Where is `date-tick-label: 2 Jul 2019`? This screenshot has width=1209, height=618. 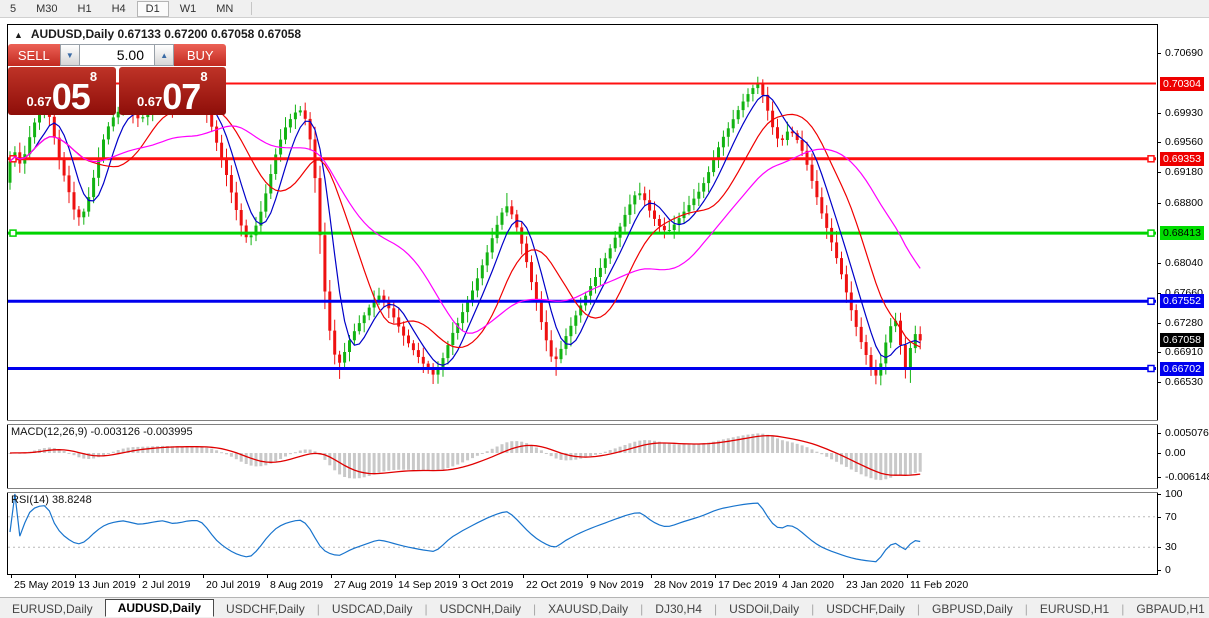
date-tick-label: 2 Jul 2019 is located at coordinates (166, 585).